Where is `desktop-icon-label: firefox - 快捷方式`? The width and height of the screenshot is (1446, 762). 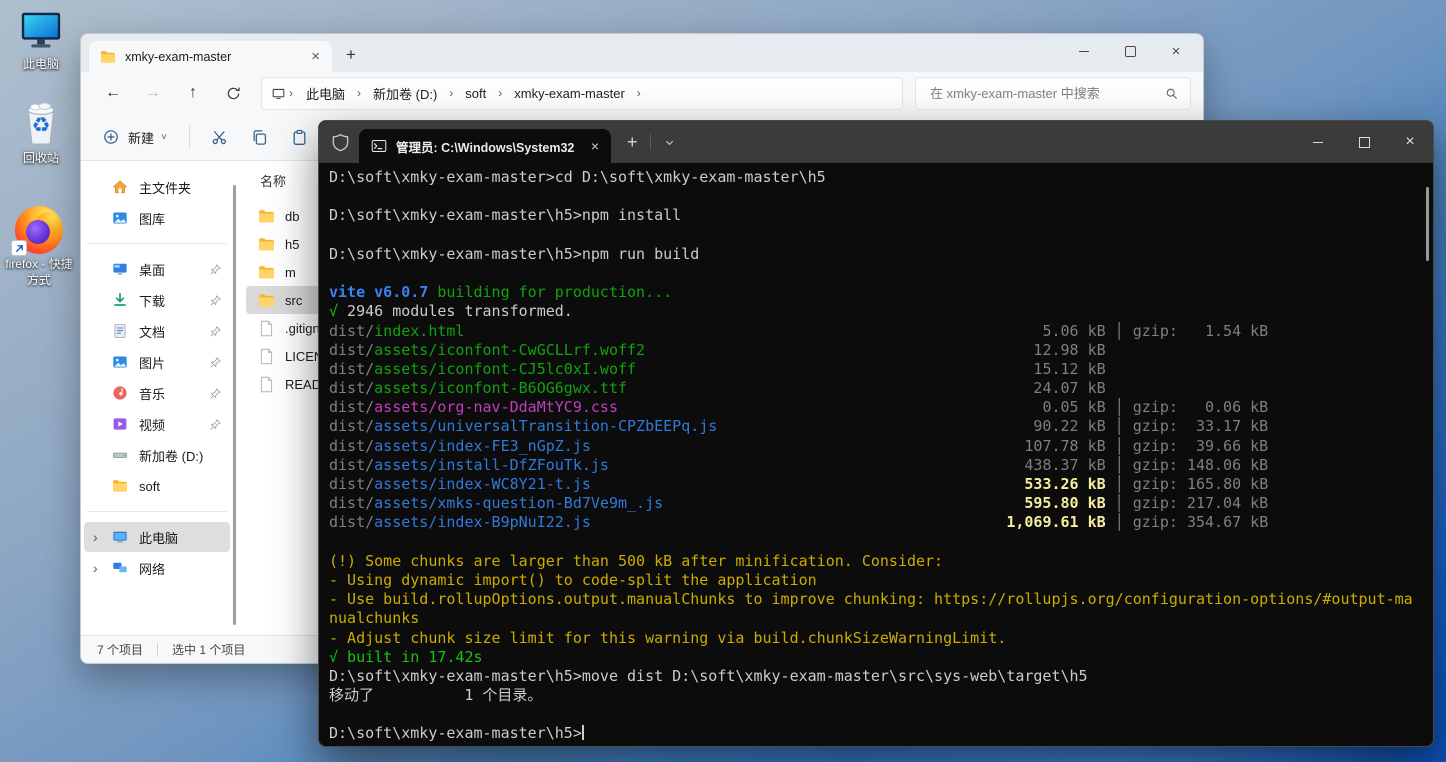 desktop-icon-label: firefox - 快捷方式 is located at coordinates (39, 272).